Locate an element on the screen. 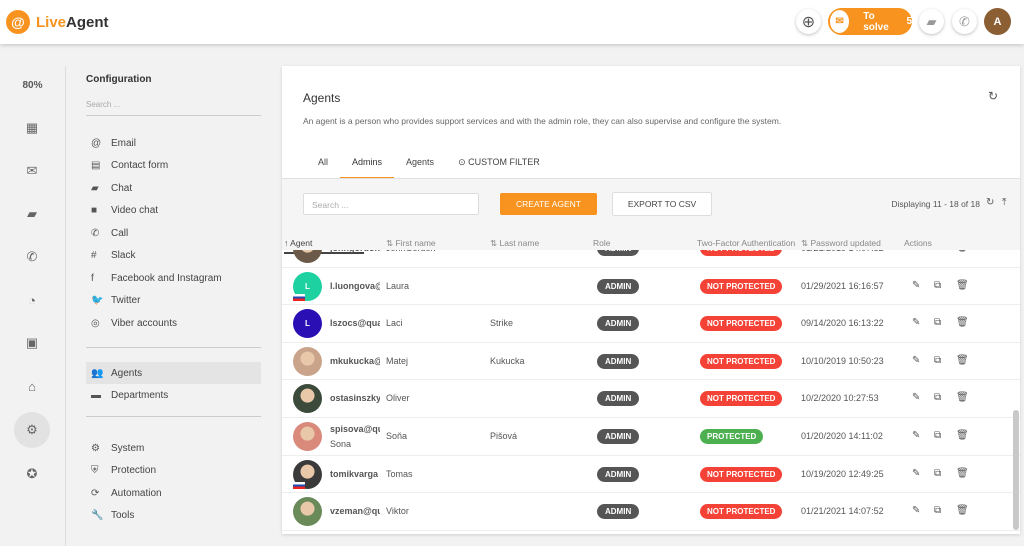 This screenshot has width=1024, height=546. agent-login: l.luongova@ is located at coordinates (355, 286).